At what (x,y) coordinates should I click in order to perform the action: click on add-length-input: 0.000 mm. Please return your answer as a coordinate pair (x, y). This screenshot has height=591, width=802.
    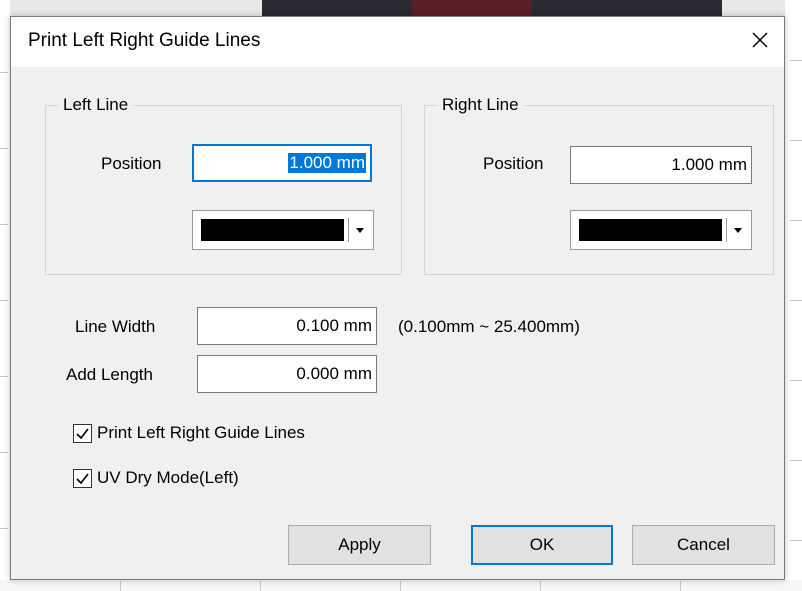
    Looking at the image, I should click on (287, 374).